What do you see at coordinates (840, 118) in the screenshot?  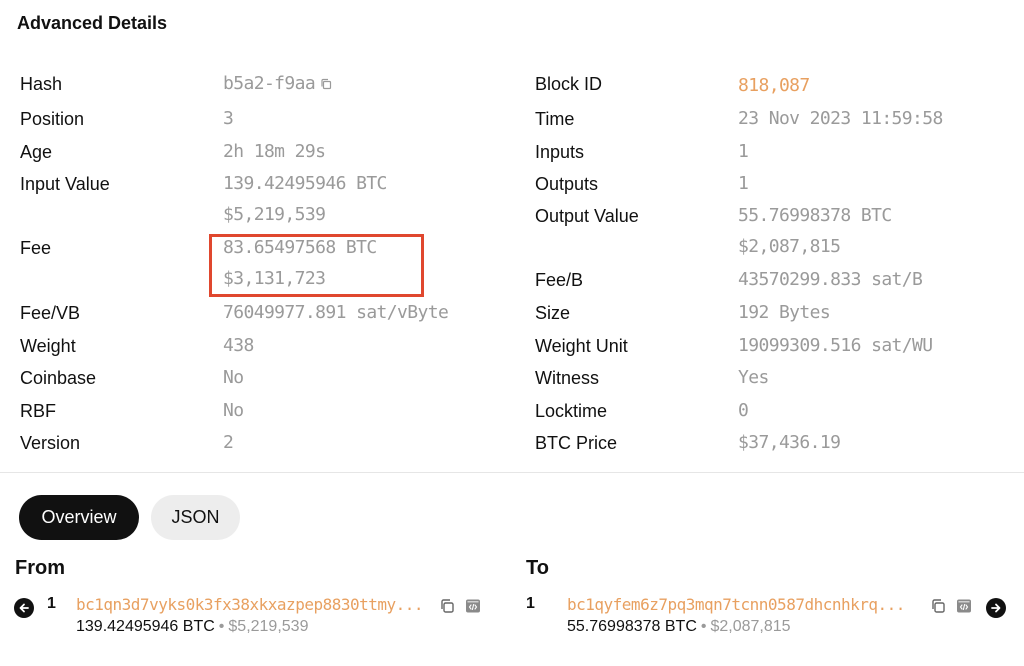 I see `detail-value: 23 Nov 2023 11:59:58` at bounding box center [840, 118].